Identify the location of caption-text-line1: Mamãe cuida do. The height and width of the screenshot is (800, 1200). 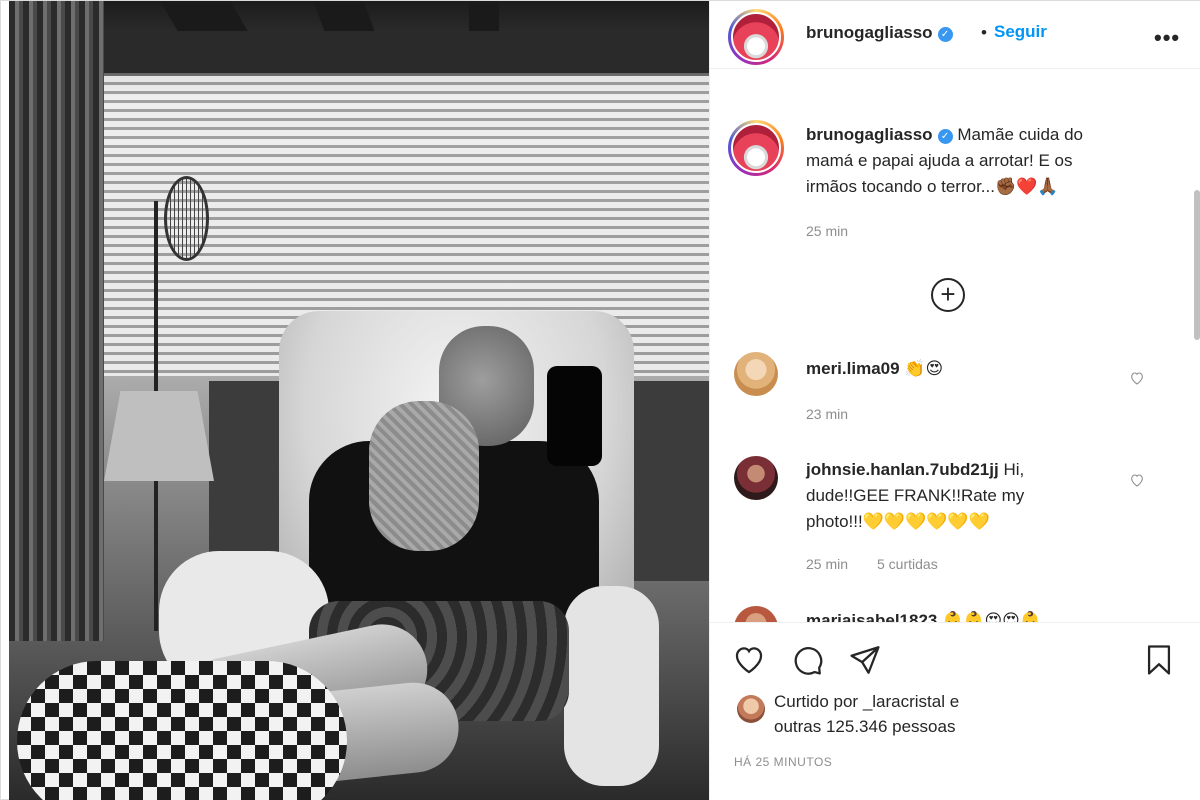
(1020, 134).